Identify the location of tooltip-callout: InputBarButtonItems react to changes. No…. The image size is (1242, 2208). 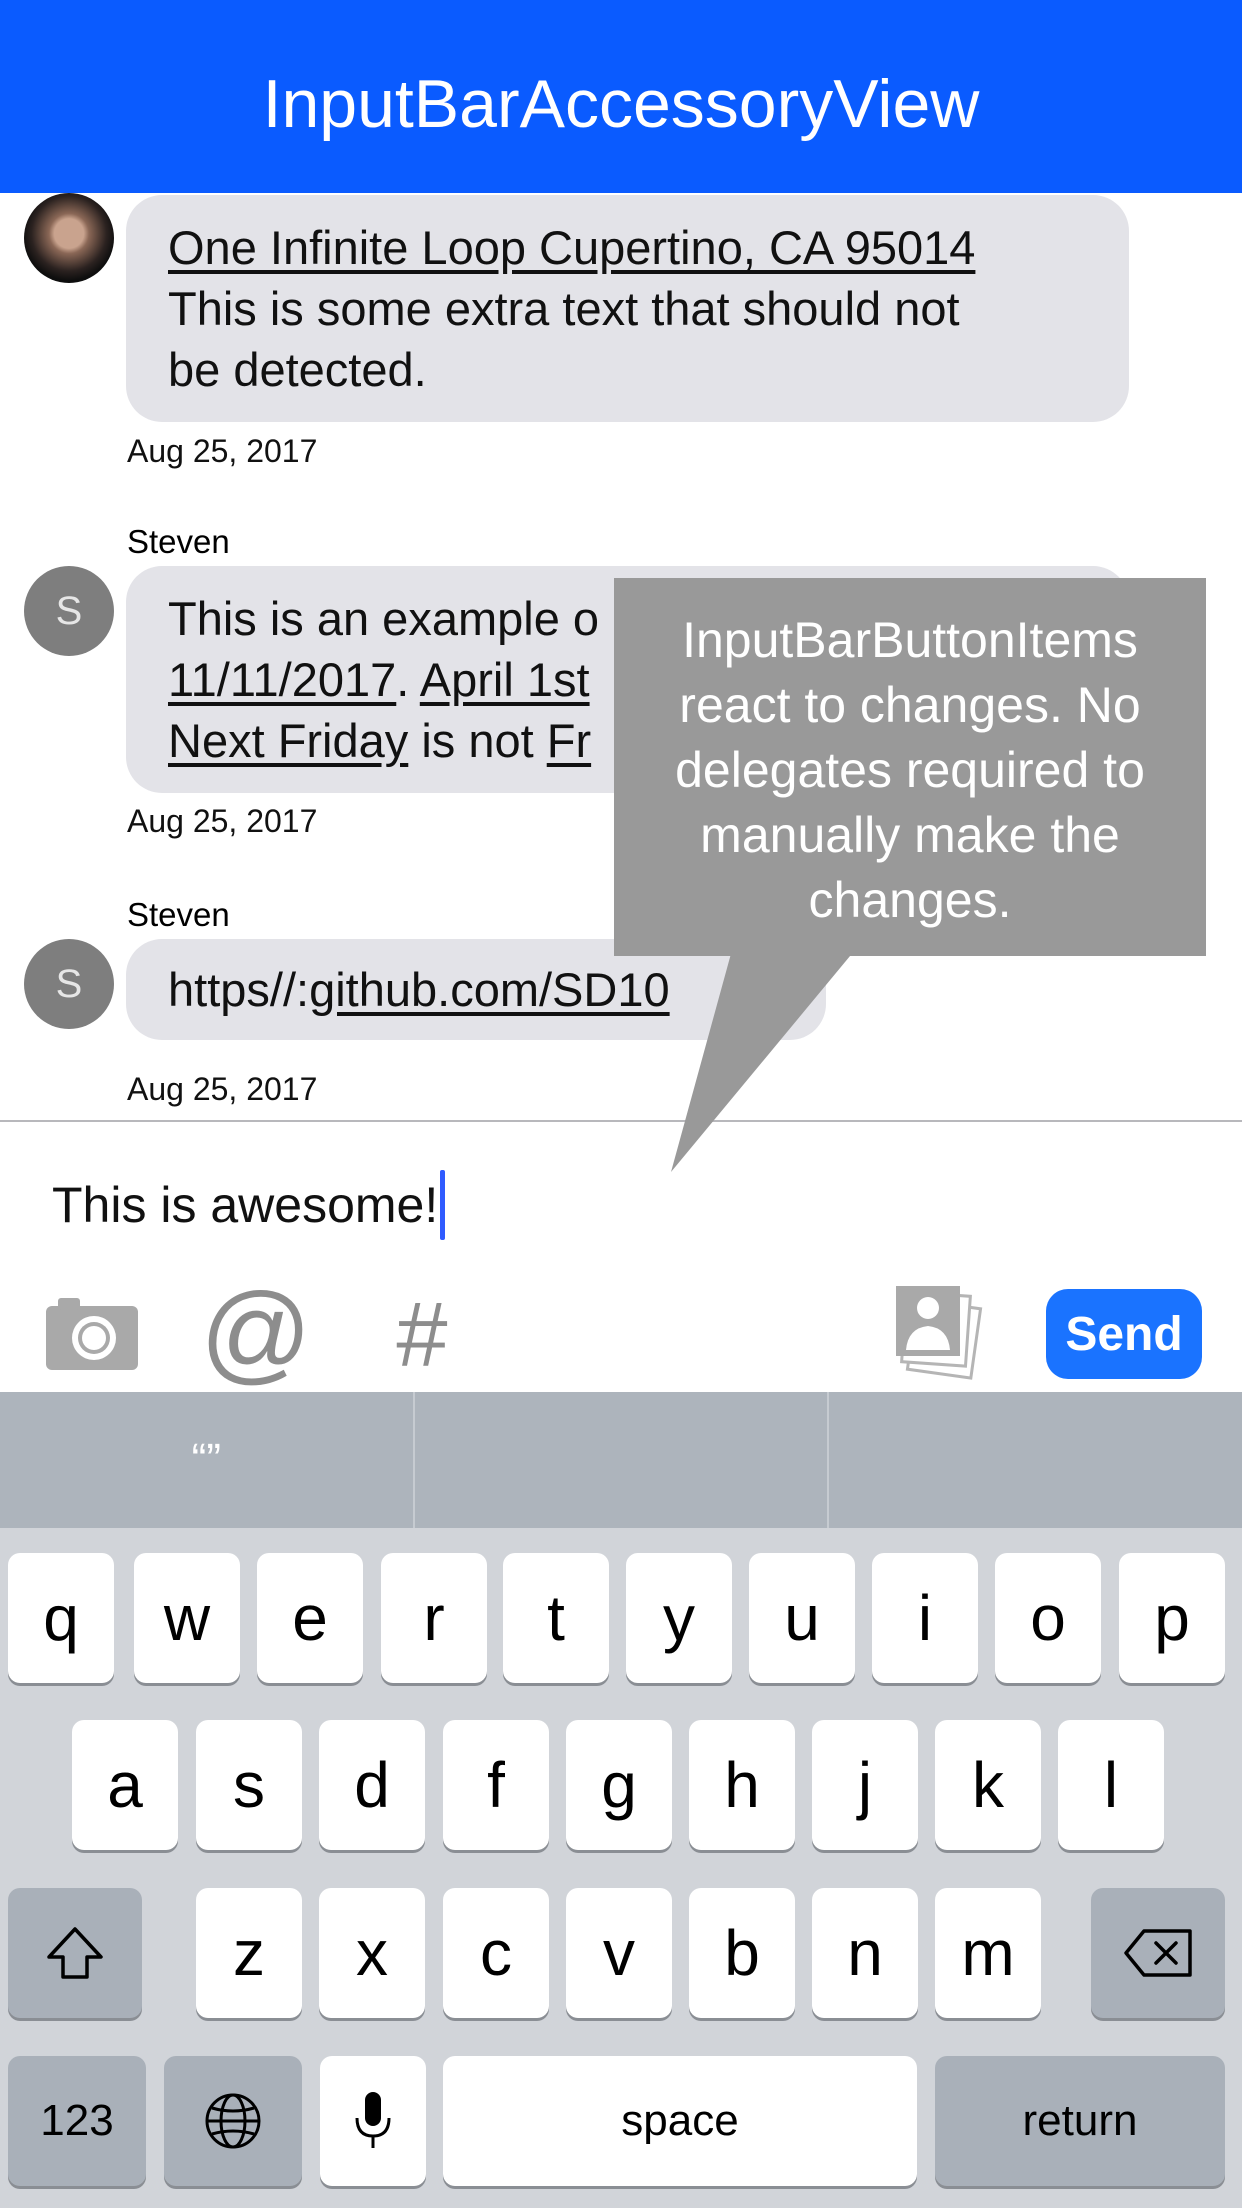
(910, 767).